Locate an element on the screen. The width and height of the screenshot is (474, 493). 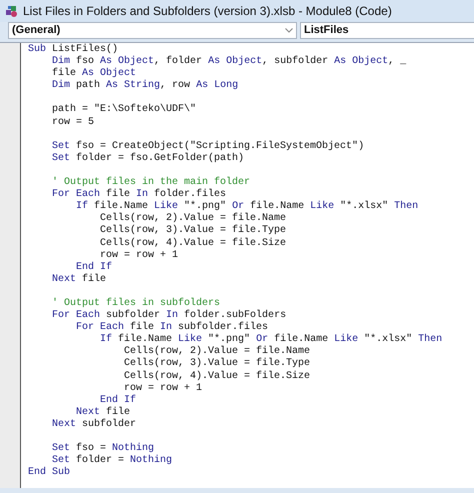
code-line: Set fso = Nothing is located at coordinates (102, 448).